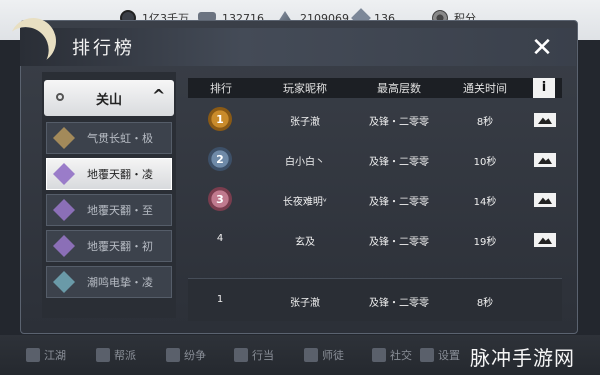 The width and height of the screenshot is (600, 375). I want to click on stage-item: 地覆天翻・至, so click(109, 210).